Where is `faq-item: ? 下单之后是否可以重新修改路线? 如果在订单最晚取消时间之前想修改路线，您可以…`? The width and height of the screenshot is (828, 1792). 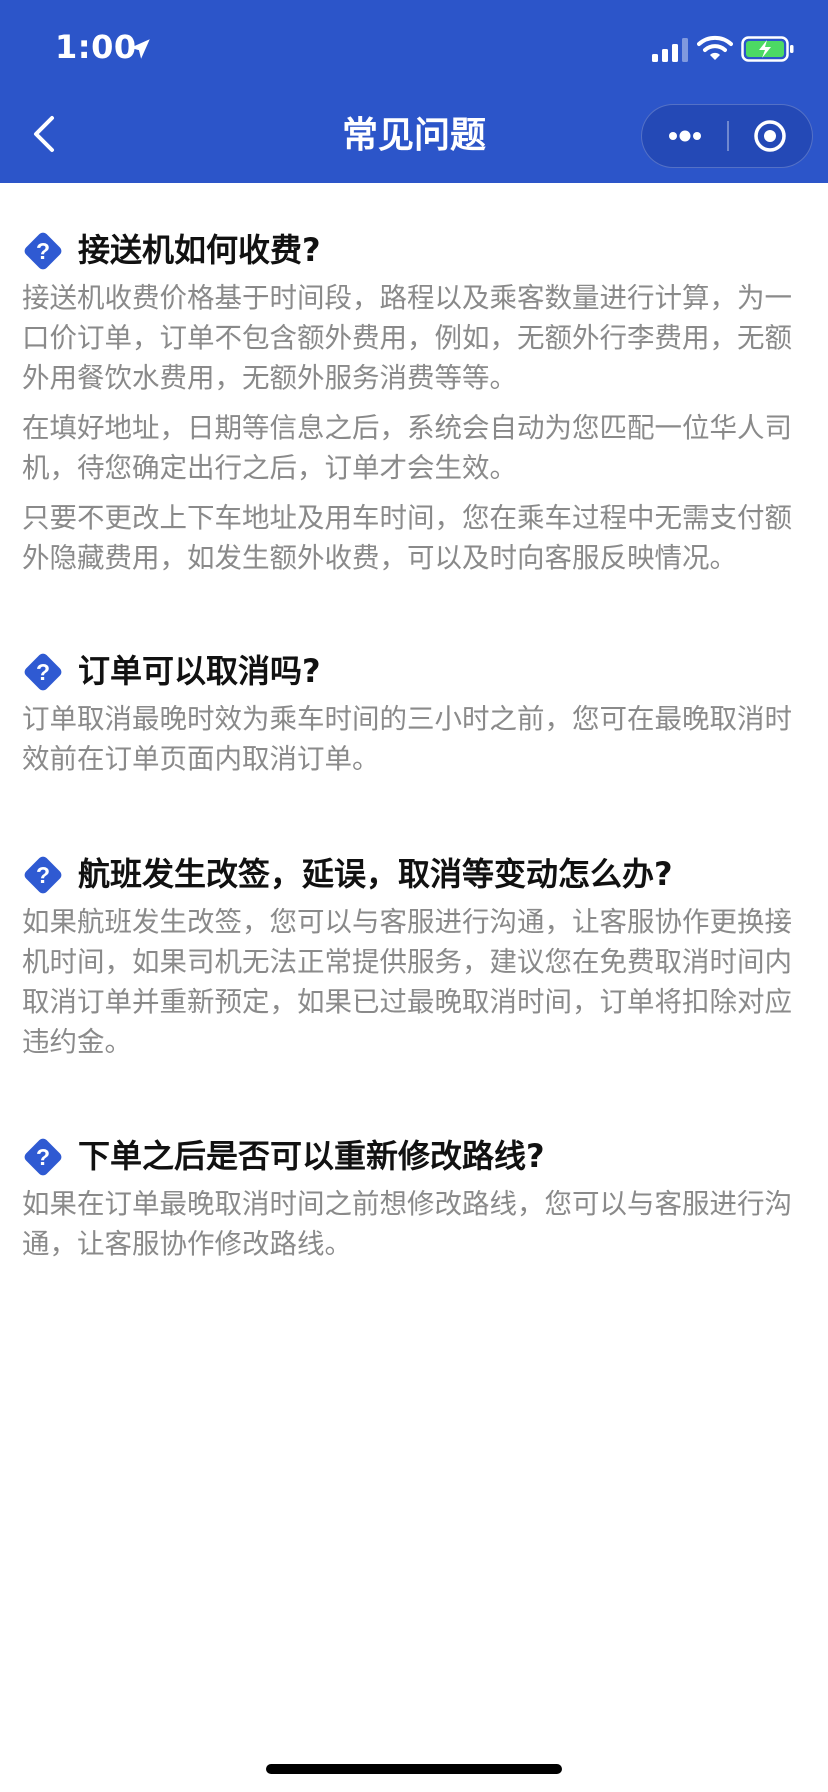
faq-item: ? 下单之后是否可以重新修改路线? 如果在订单最晚取消时间之前想修改路线，您可以… is located at coordinates (414, 1196).